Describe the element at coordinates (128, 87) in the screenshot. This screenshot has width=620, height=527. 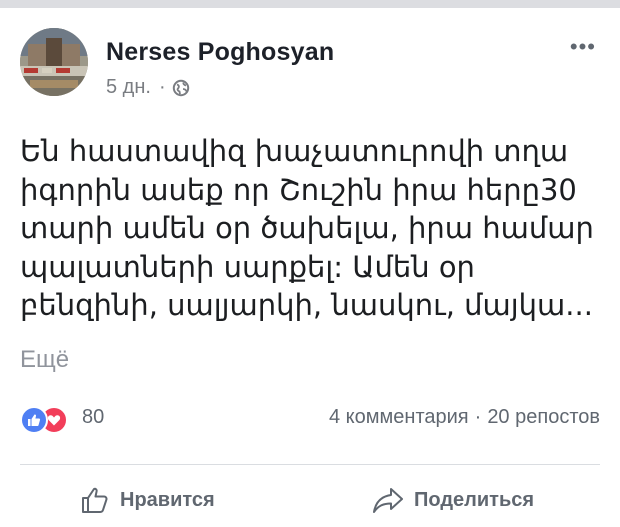
I see `post-timestamp: 5 дн.` at that location.